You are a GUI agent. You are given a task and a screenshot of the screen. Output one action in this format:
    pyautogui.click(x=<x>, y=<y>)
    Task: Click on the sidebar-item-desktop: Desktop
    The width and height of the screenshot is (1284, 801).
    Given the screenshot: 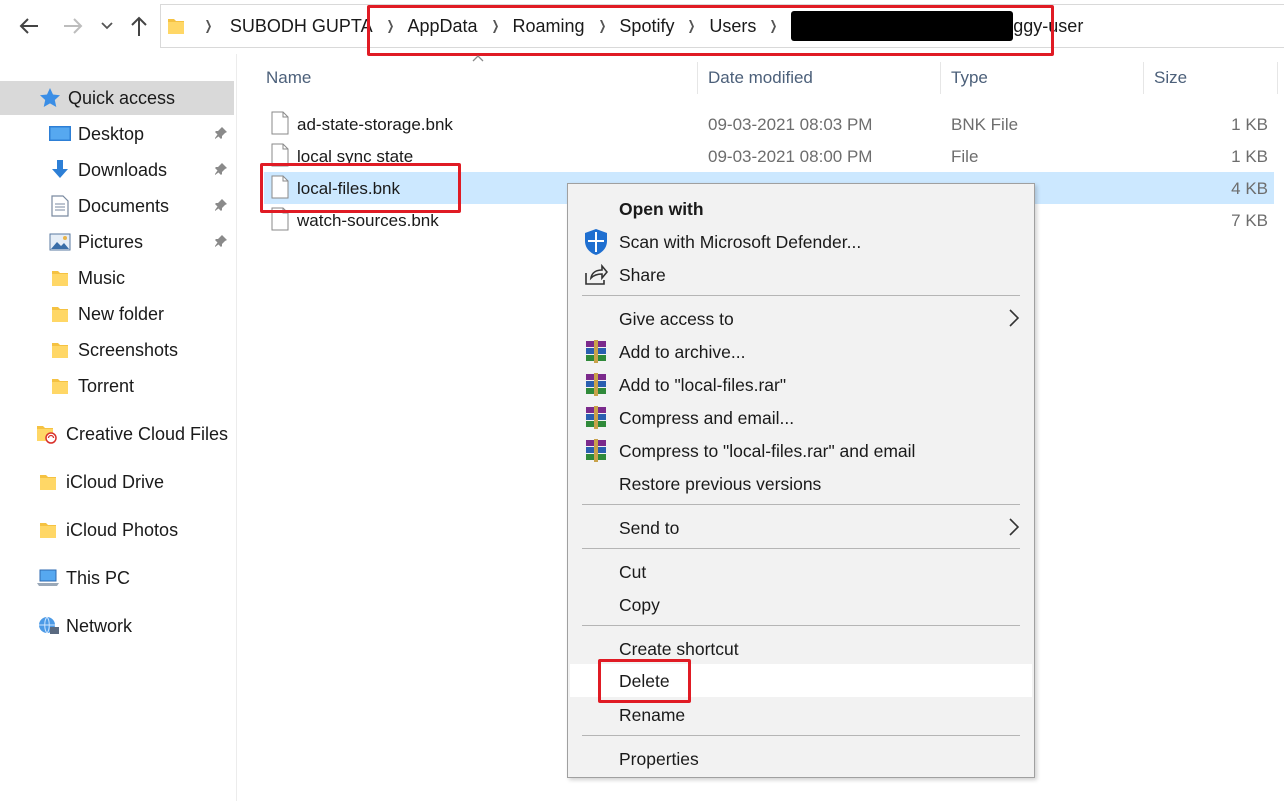 What is the action you would take?
    pyautogui.click(x=117, y=134)
    